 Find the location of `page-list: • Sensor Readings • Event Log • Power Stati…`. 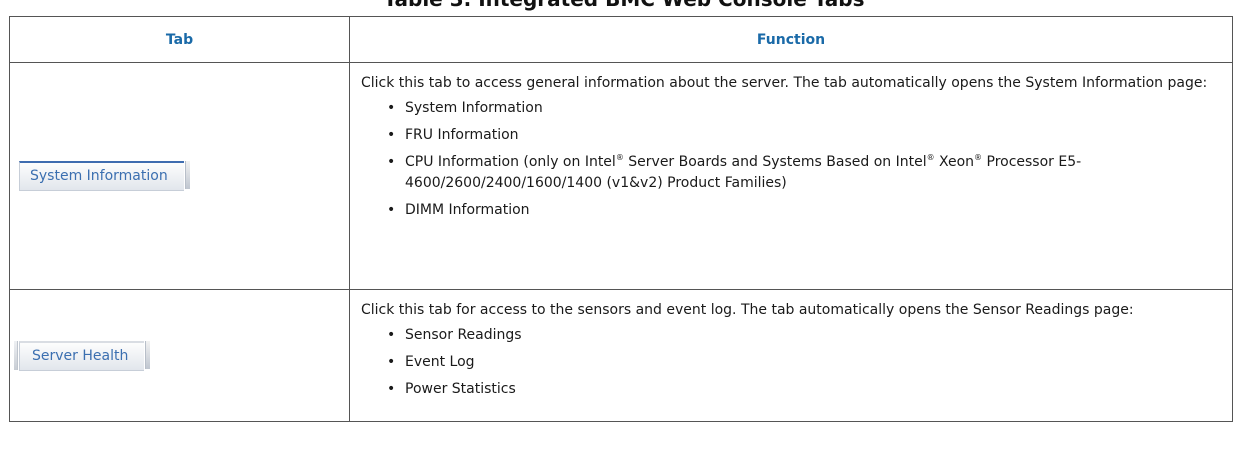

page-list: • Sensor Readings • Event Log • Power Stati… is located at coordinates (791, 362).